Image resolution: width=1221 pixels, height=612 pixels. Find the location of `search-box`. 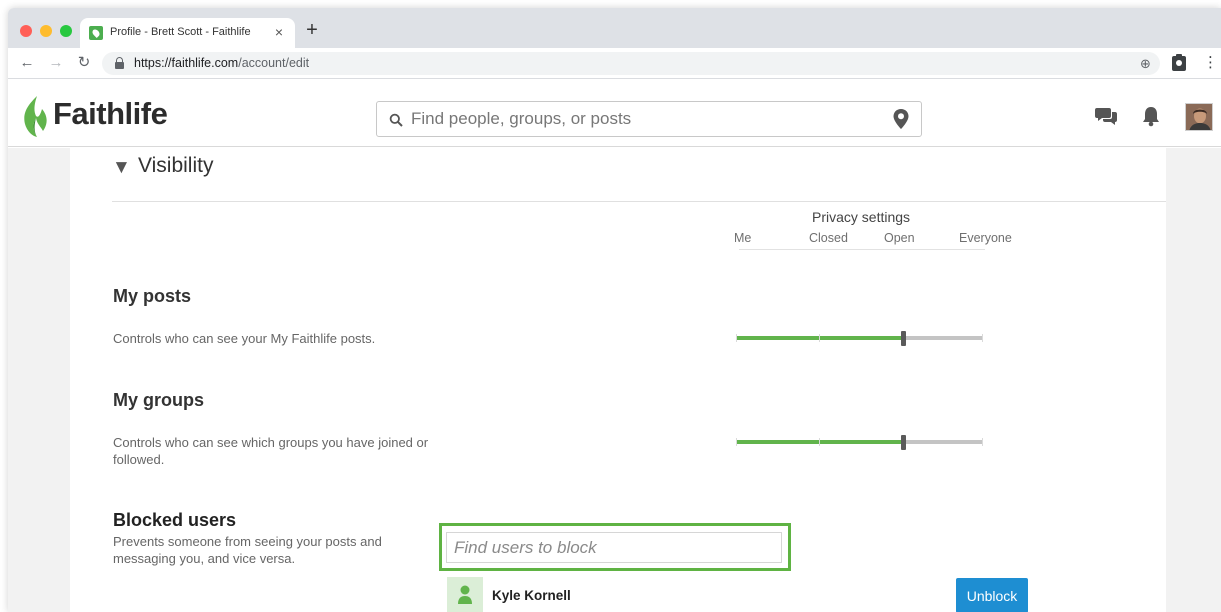

search-box is located at coordinates (649, 119).